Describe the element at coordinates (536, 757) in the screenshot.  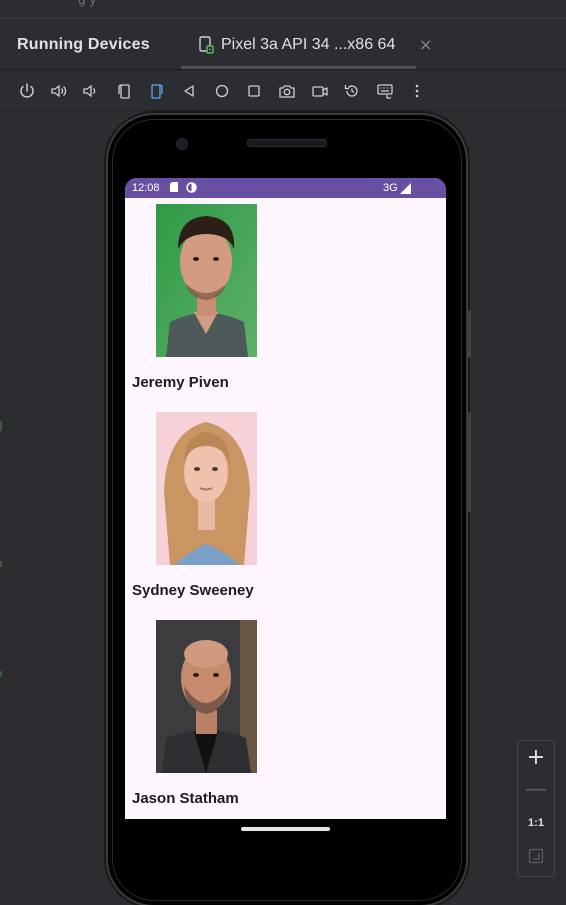
I see `zoom-in-button: +` at that location.